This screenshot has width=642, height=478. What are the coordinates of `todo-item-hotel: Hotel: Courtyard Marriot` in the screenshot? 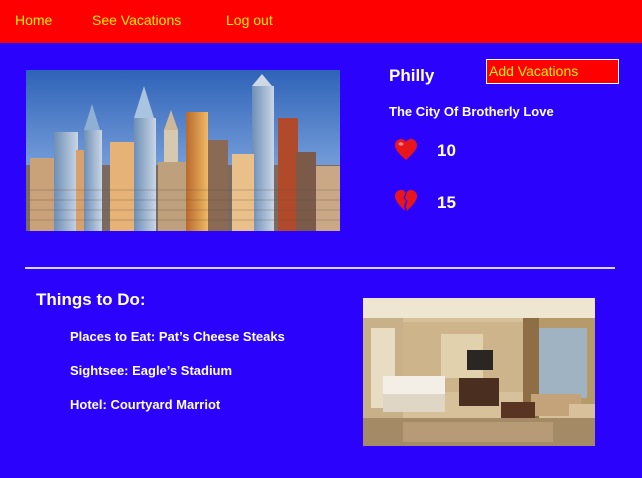 It's located at (145, 404).